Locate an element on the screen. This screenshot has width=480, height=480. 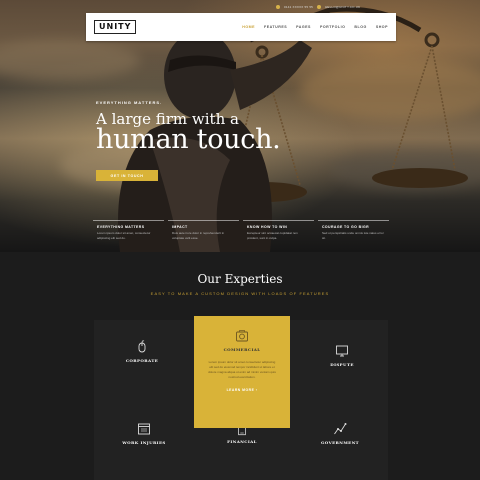
nav-item-blog: BLOG is located at coordinates (360, 27).